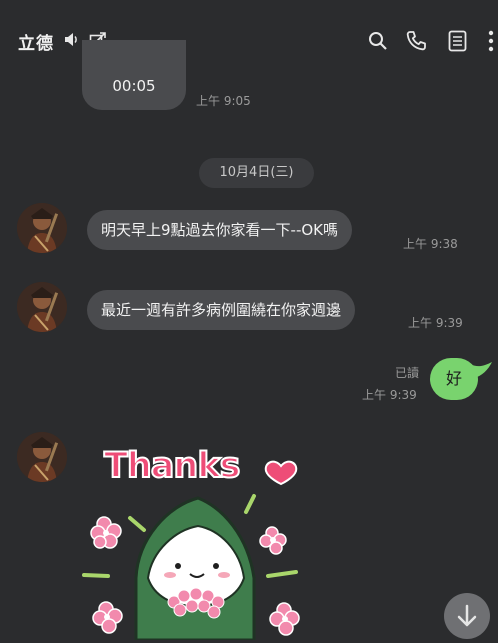 Image resolution: width=498 pixels, height=643 pixels. I want to click on message-bubble: 明天早上9點過去你家看一下--OK嗎, so click(220, 230).